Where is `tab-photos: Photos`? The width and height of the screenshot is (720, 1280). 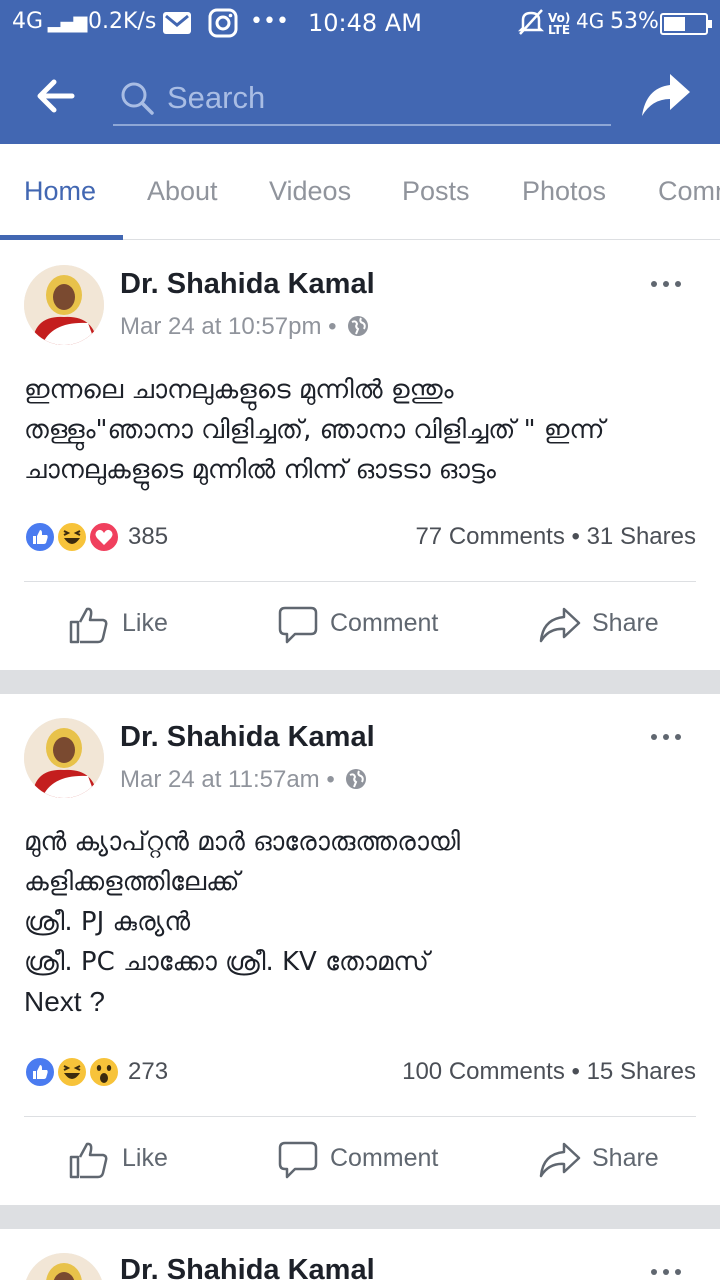 tab-photos: Photos is located at coordinates (564, 191).